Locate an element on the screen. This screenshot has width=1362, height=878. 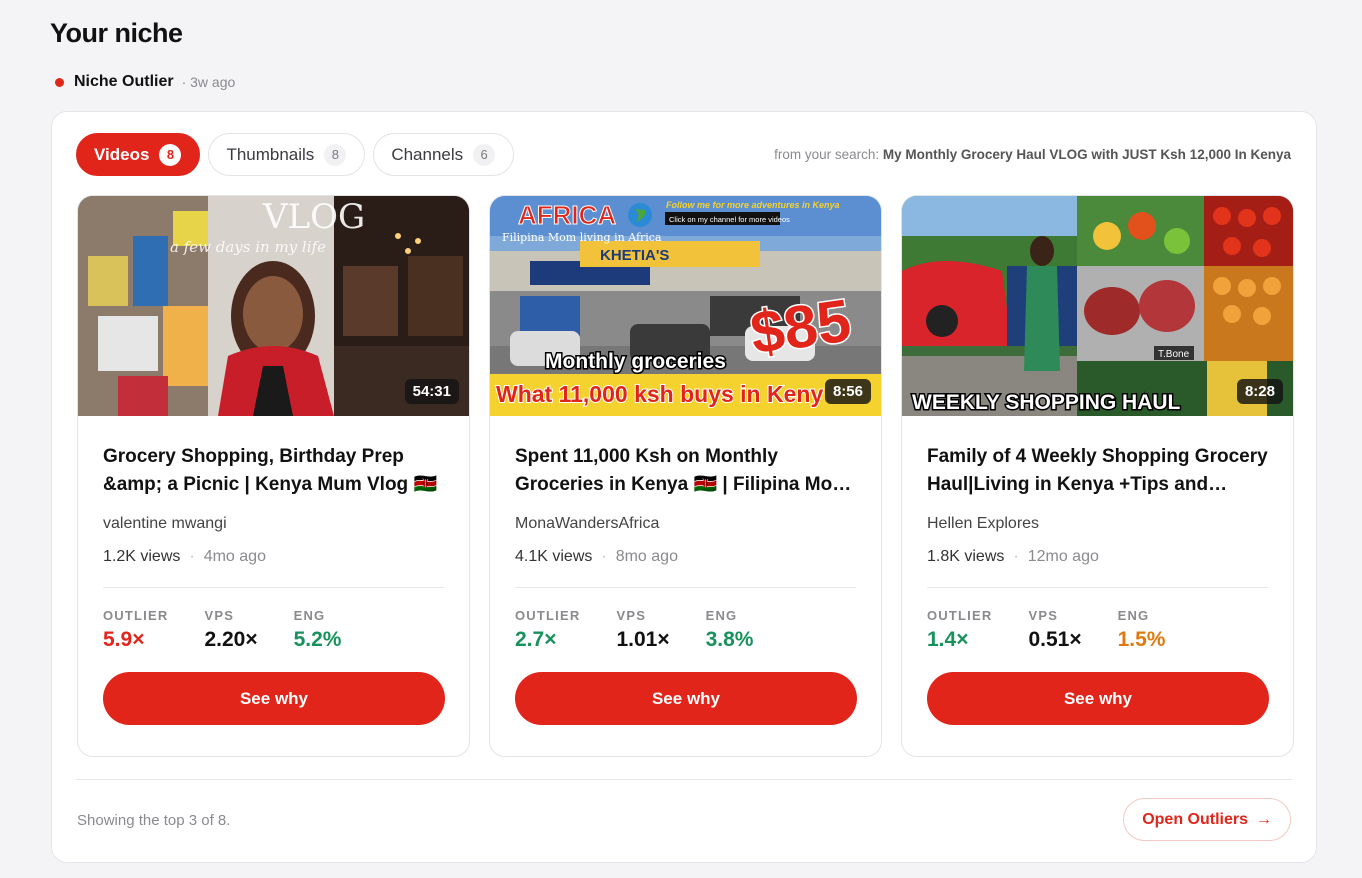
stat-value: 5.2% is located at coordinates (317, 639).